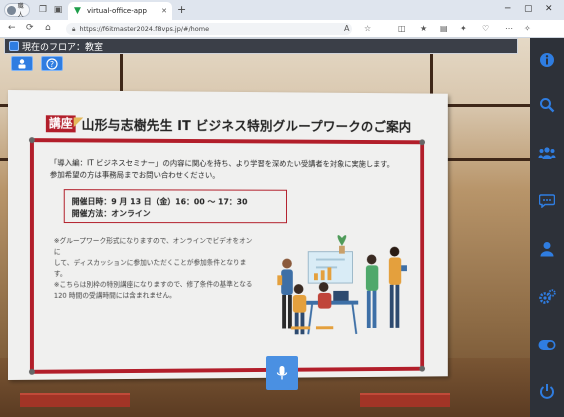 The height and width of the screenshot is (417, 564). Describe the element at coordinates (367, 29) in the screenshot. I see `favorite-star-icon: ☆` at that location.